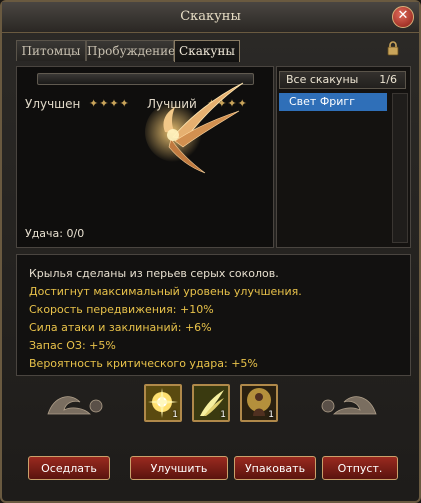  Describe the element at coordinates (53, 104) in the screenshot. I see `upgraded-label: Улучшен` at that location.